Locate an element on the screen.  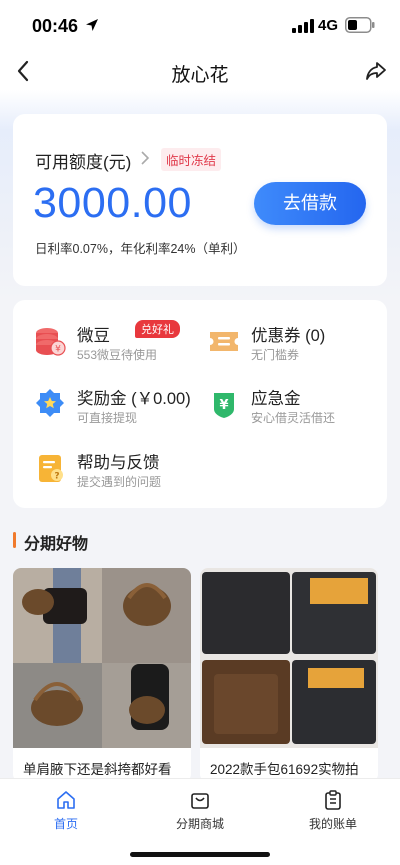
frozen-status-badge: 临时冻结 is located at coordinates (191, 159).